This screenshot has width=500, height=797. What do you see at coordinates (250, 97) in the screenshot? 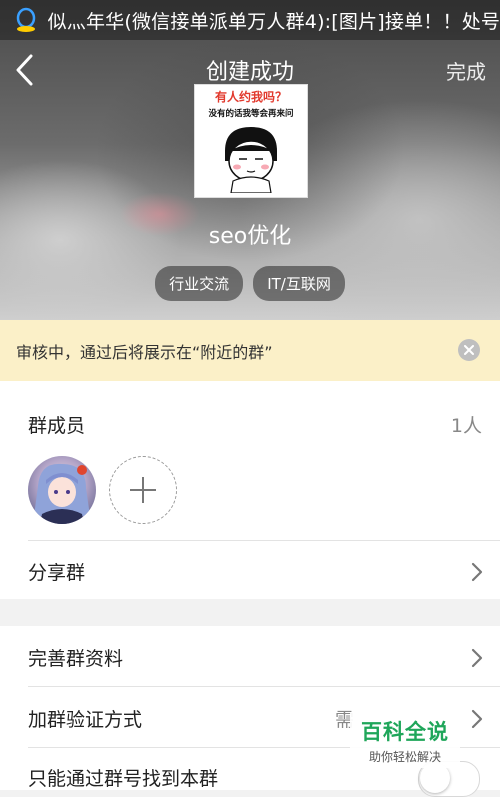
I see `avatar-caption-line1: 有人约我吗？` at bounding box center [250, 97].